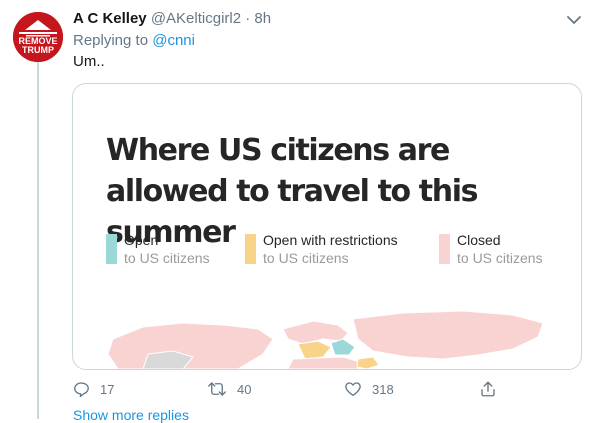  I want to click on legend-swatch-open, so click(111, 249).